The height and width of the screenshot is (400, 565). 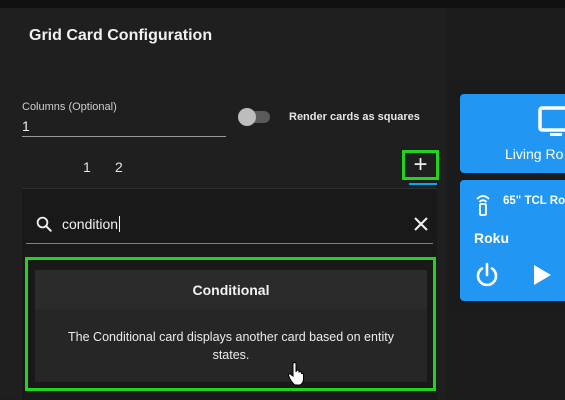 What do you see at coordinates (121, 35) in the screenshot?
I see `dialog-title: Grid Card Configuration` at bounding box center [121, 35].